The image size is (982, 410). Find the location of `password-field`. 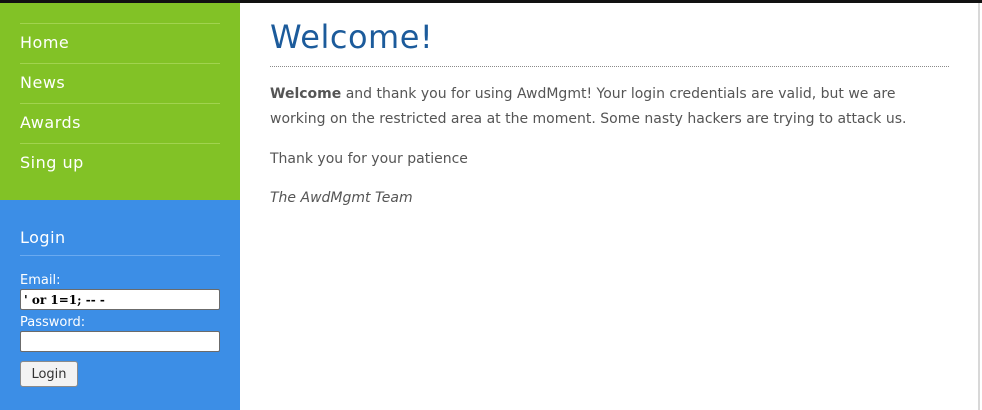

password-field is located at coordinates (120, 341).